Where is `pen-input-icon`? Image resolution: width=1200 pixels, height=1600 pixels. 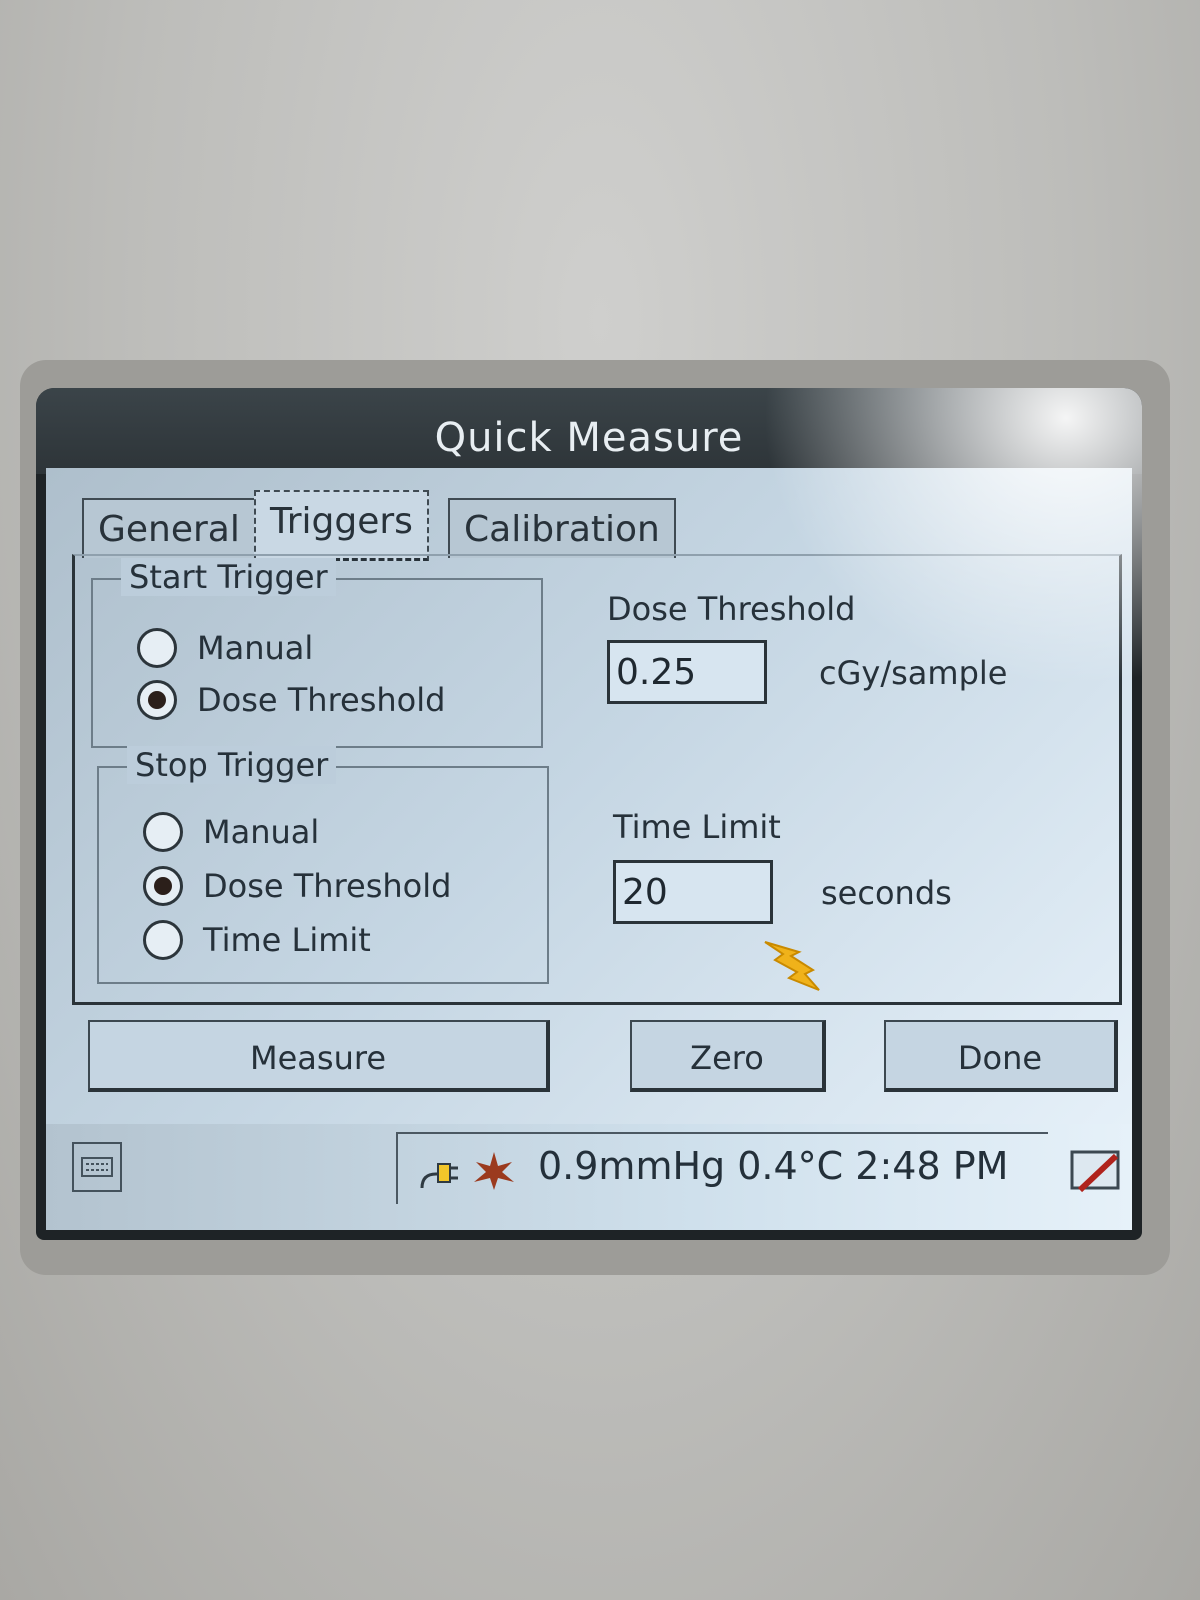 pen-input-icon is located at coordinates (1096, 1172).